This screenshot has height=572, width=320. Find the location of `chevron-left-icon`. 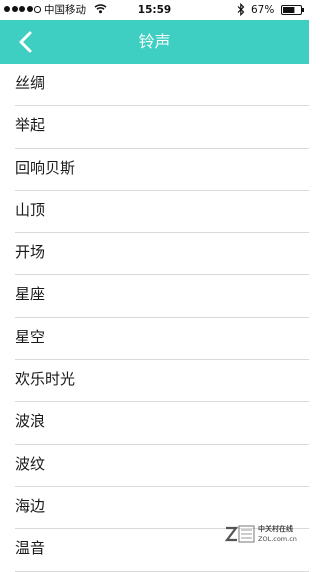

chevron-left-icon is located at coordinates (25, 42).